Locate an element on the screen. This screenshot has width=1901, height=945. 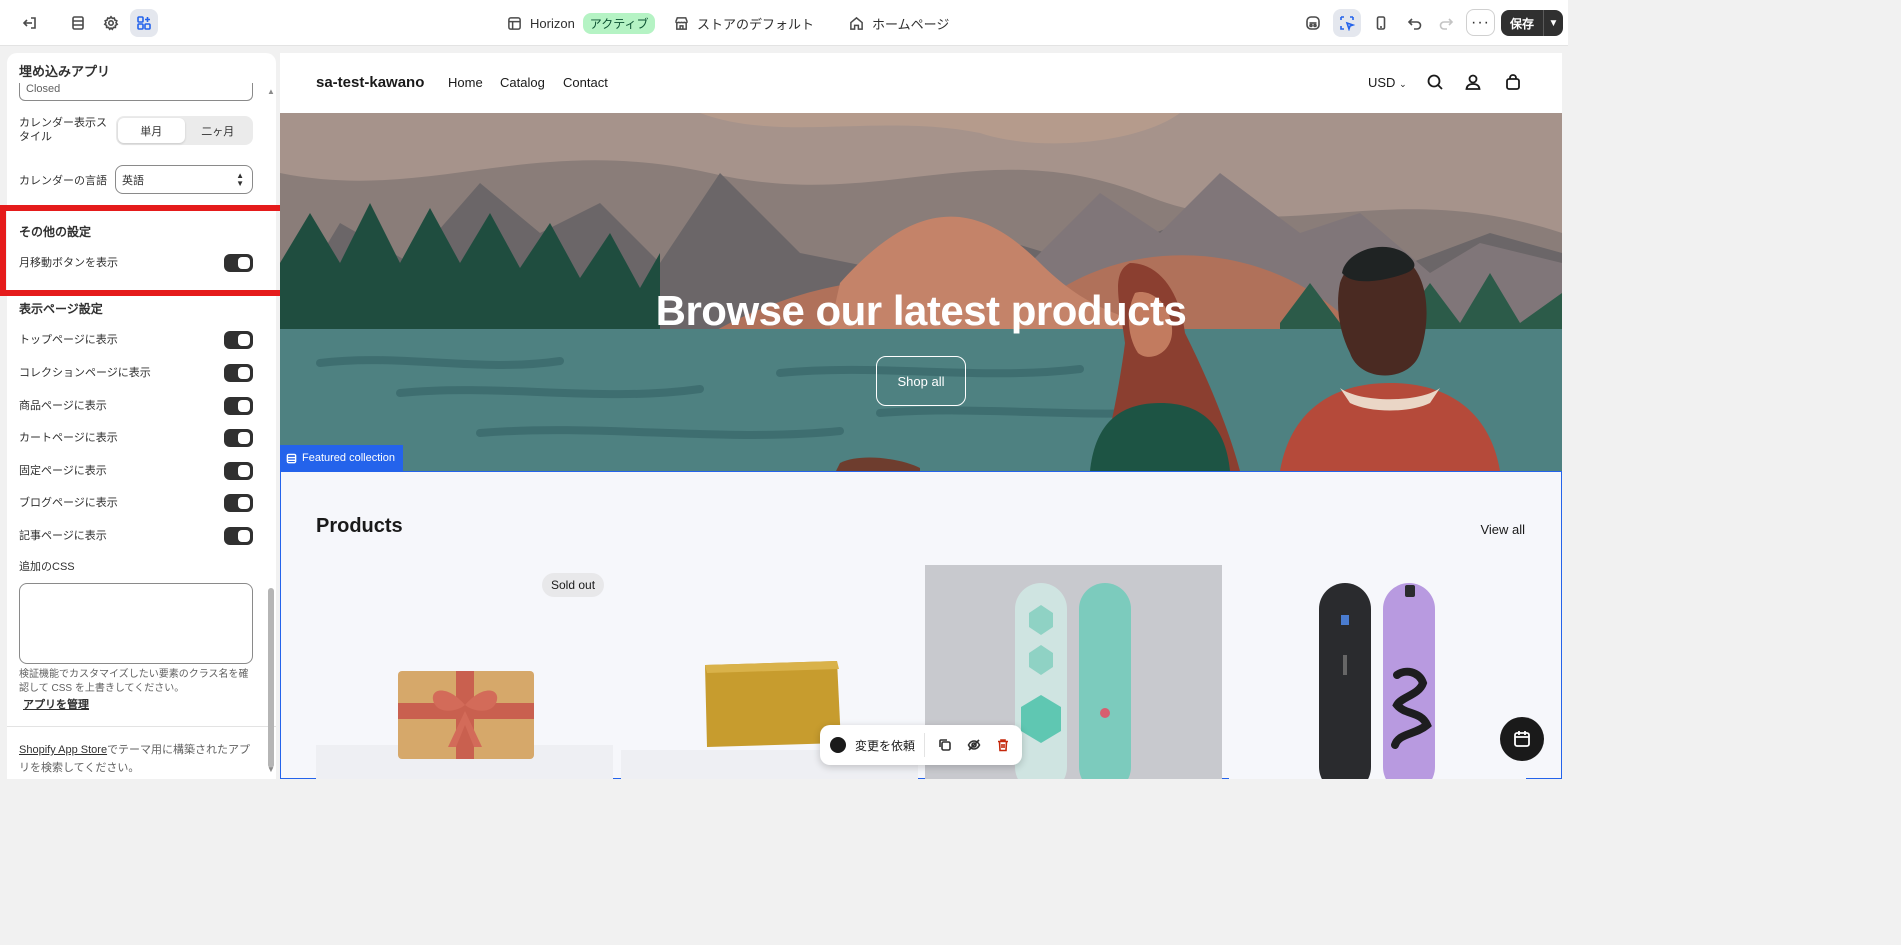
hide-icon is located at coordinates (974, 745).